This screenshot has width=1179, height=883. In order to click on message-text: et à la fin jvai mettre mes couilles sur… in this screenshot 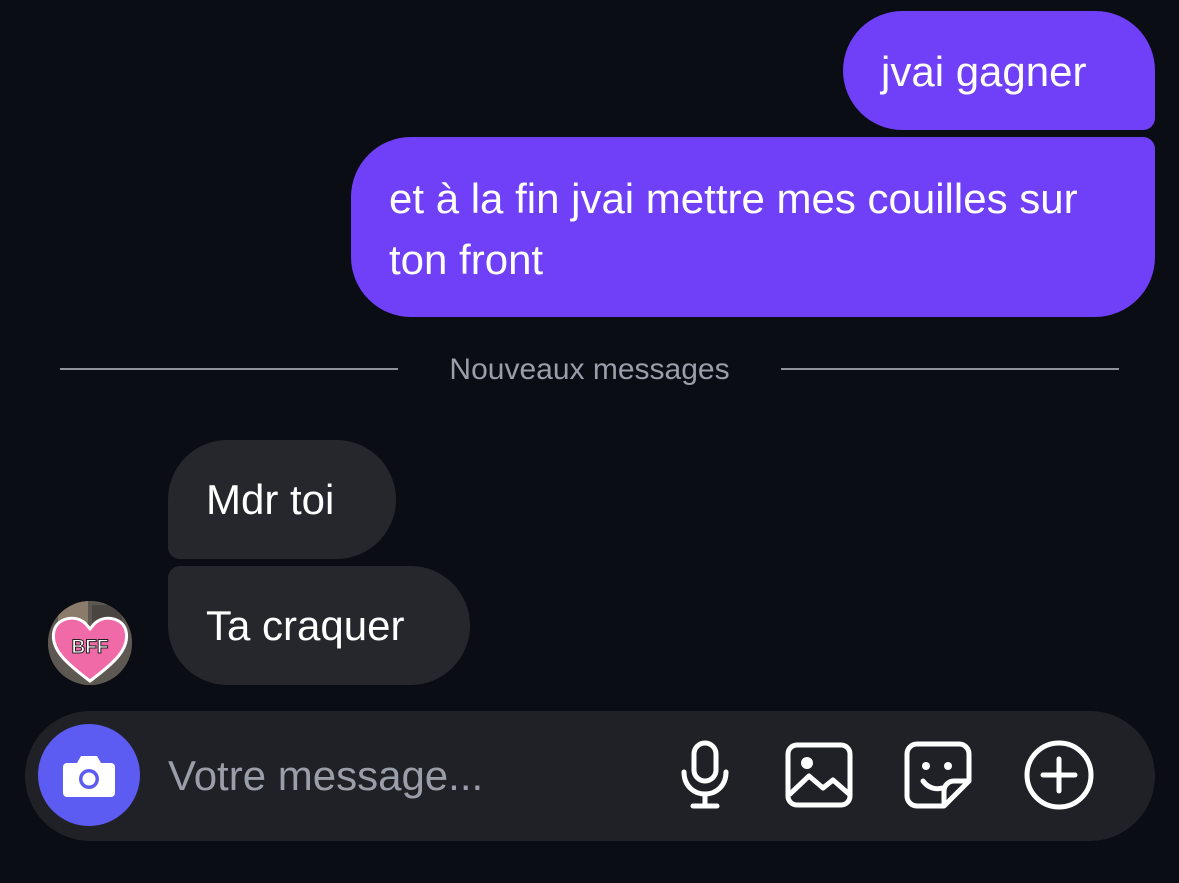, I will do `click(733, 229)`.